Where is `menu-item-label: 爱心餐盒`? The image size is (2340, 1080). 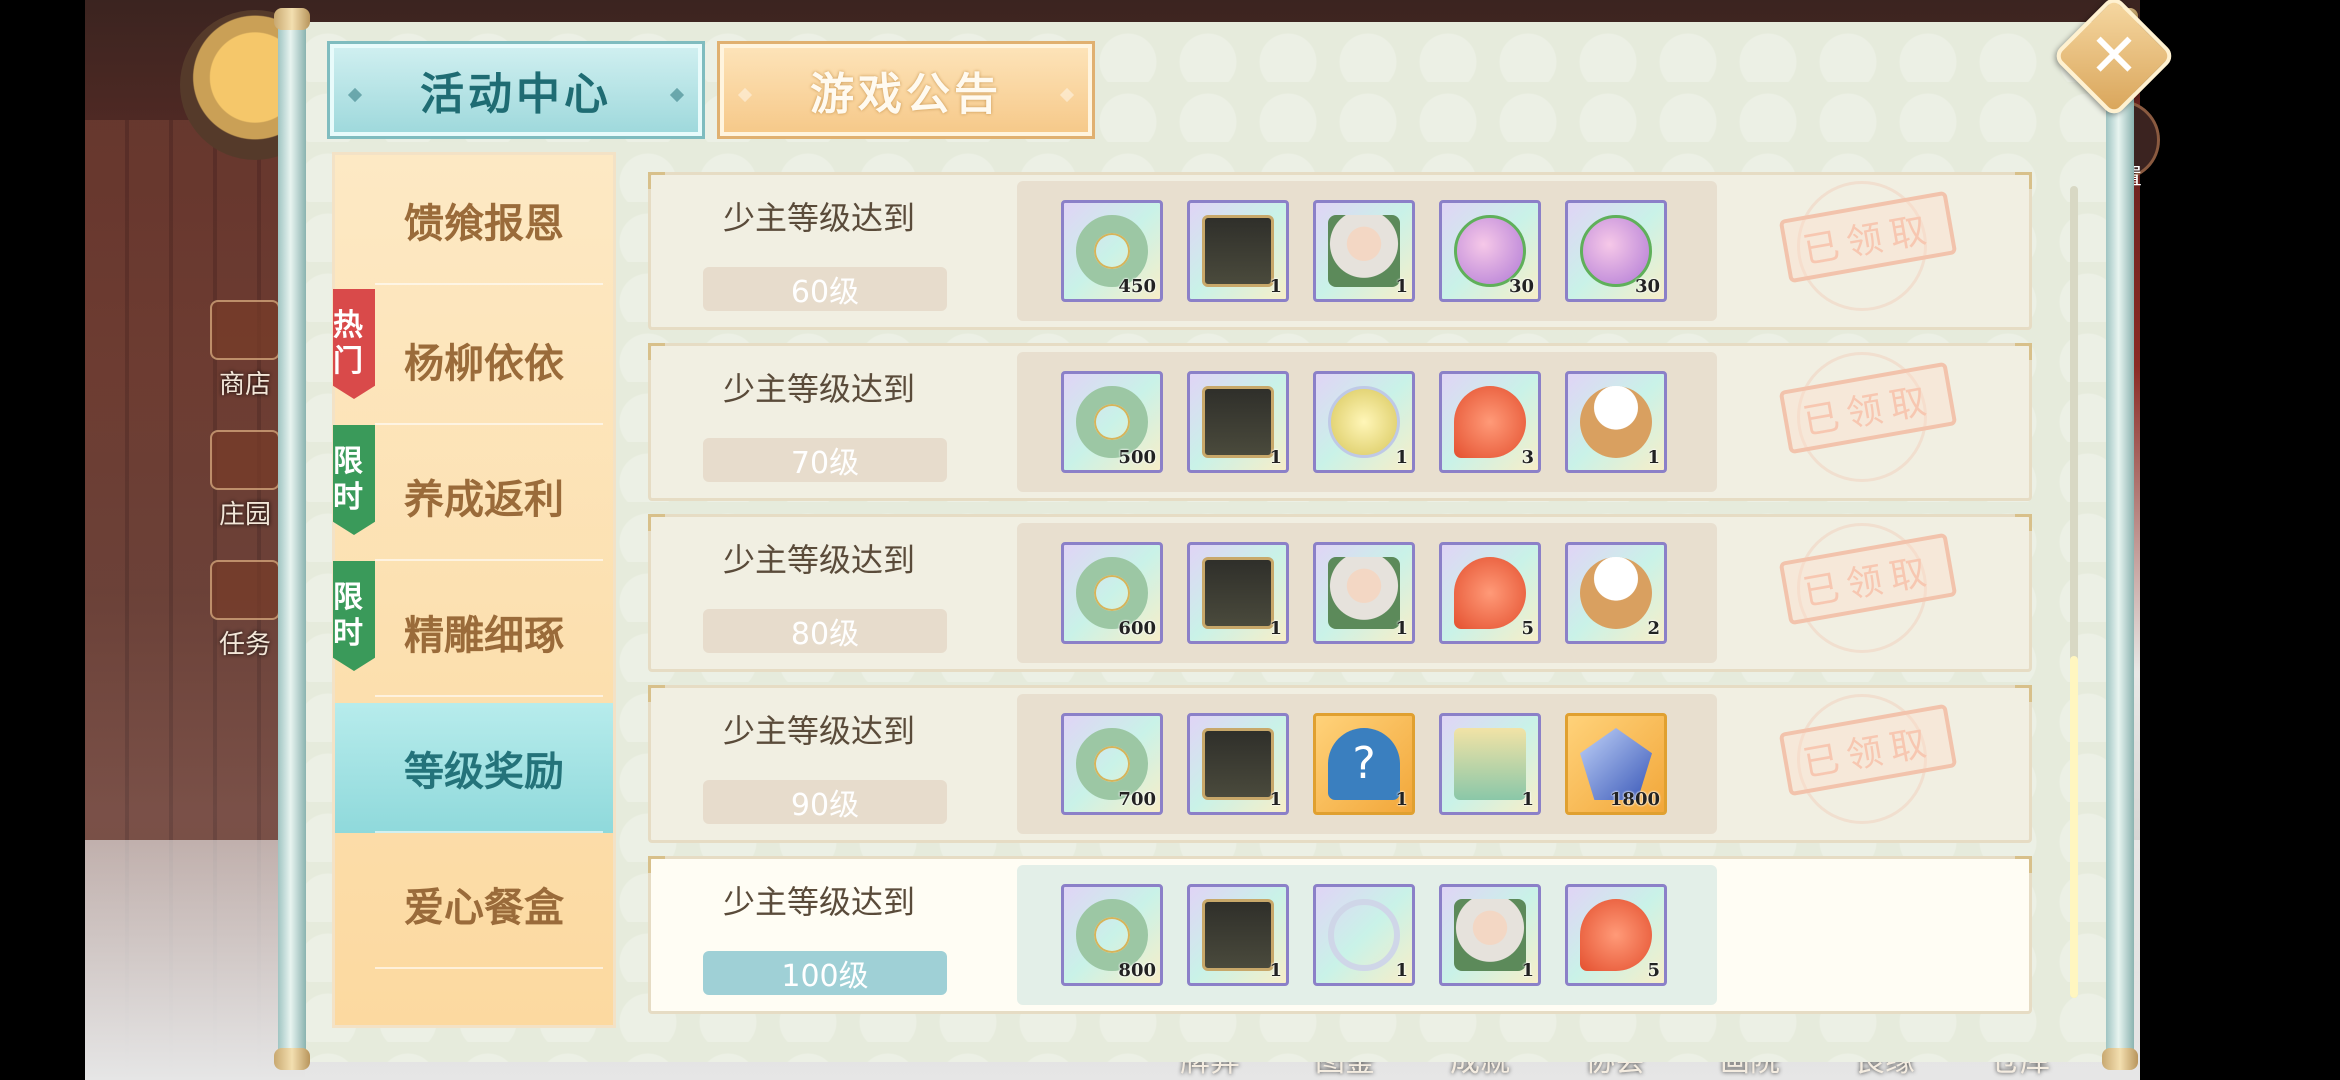 menu-item-label: 爱心餐盒 is located at coordinates (484, 907).